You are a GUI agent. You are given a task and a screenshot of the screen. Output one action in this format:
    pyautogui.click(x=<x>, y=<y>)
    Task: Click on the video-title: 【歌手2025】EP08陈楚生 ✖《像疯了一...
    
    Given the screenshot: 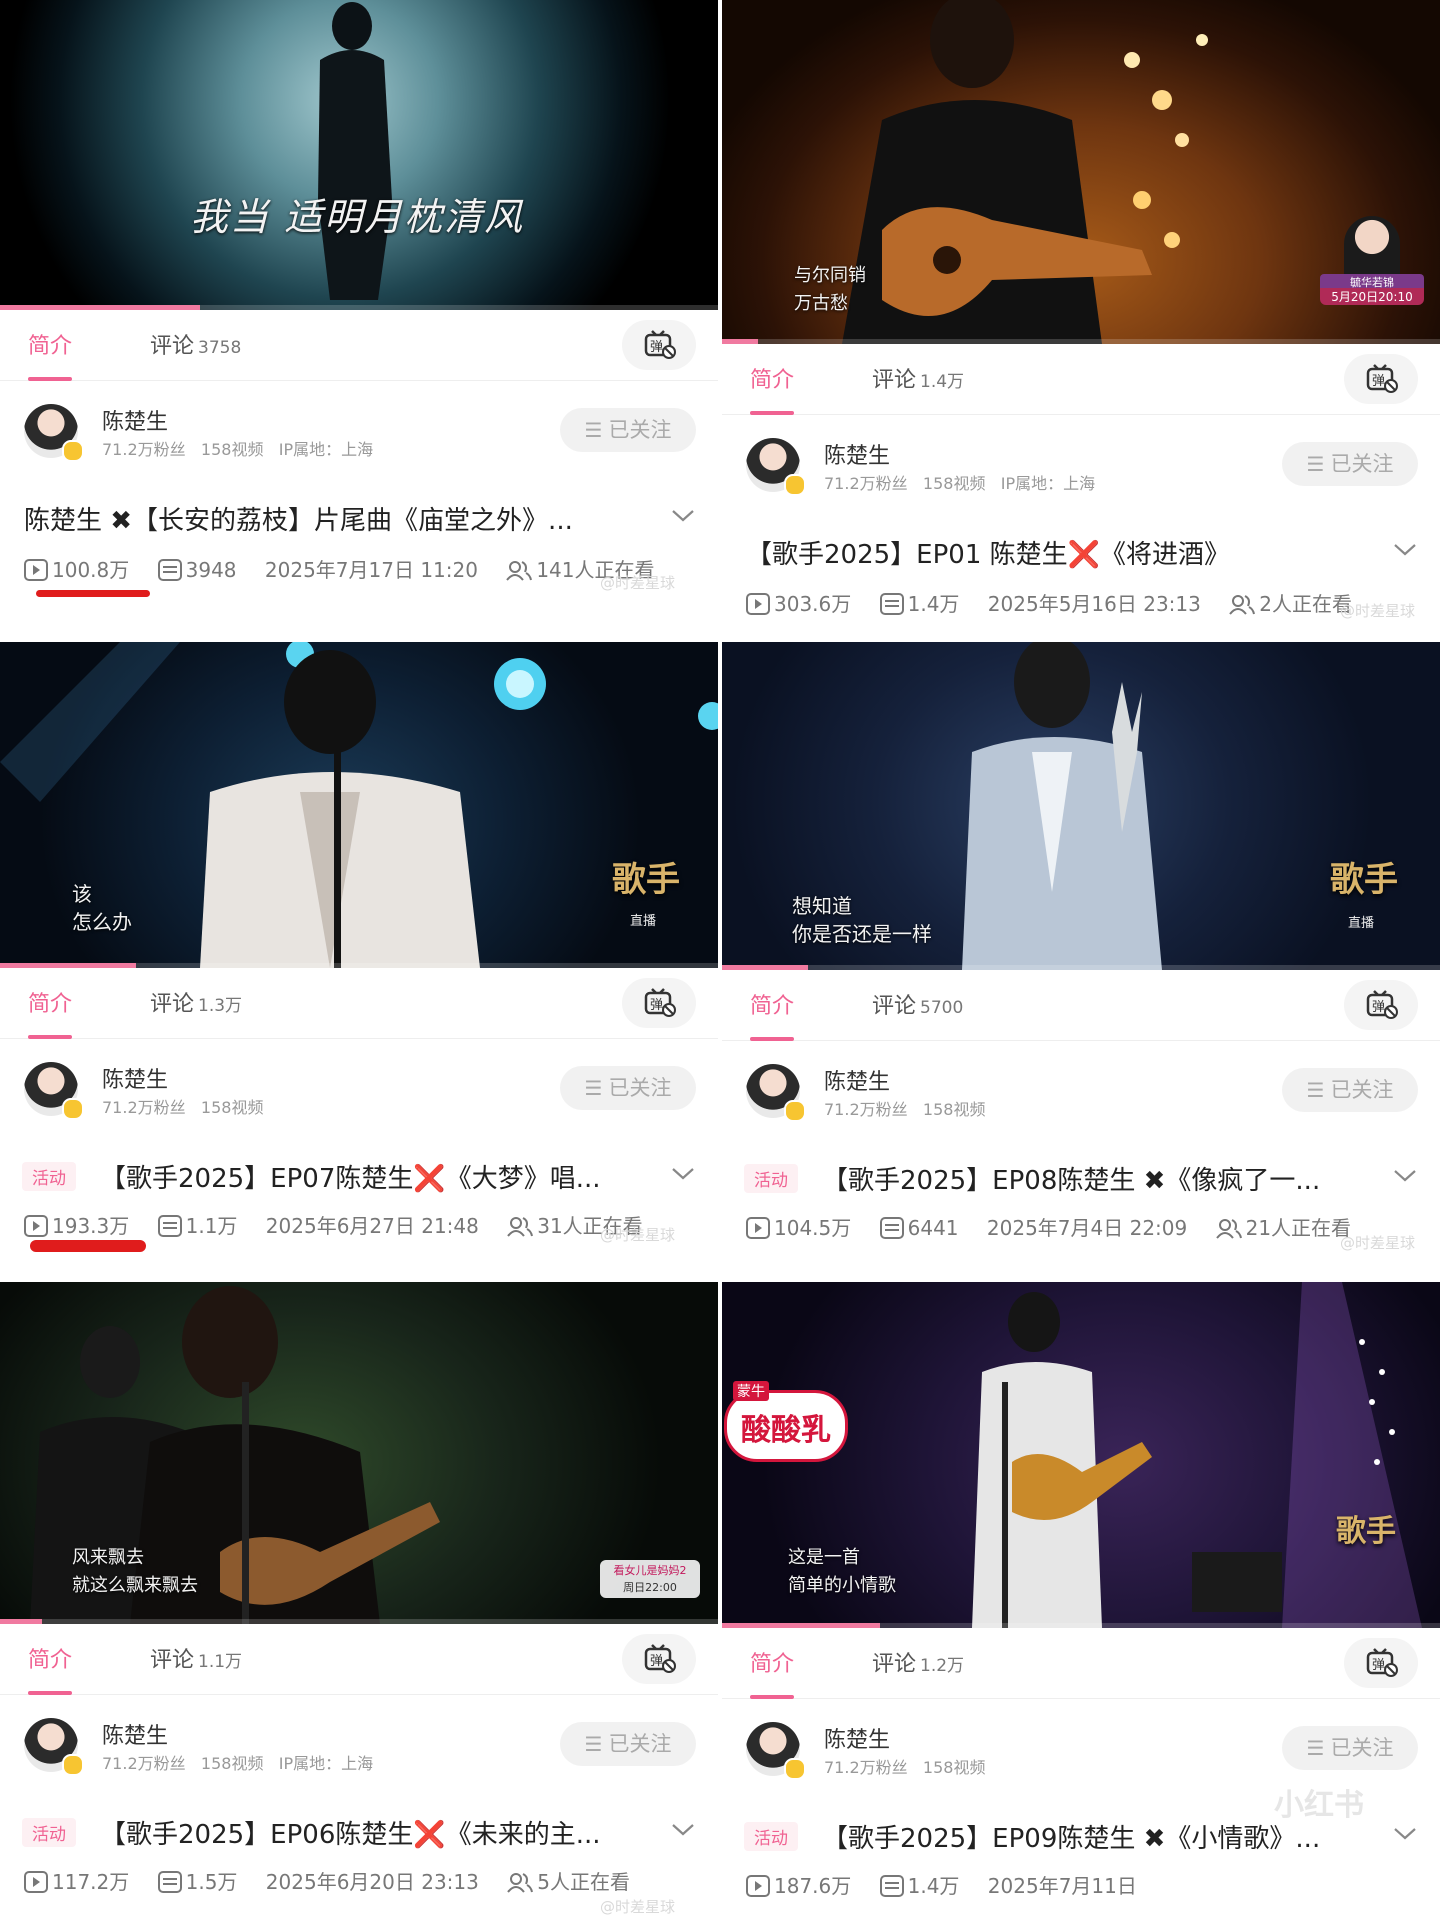 What is the action you would take?
    pyautogui.click(x=1102, y=1178)
    